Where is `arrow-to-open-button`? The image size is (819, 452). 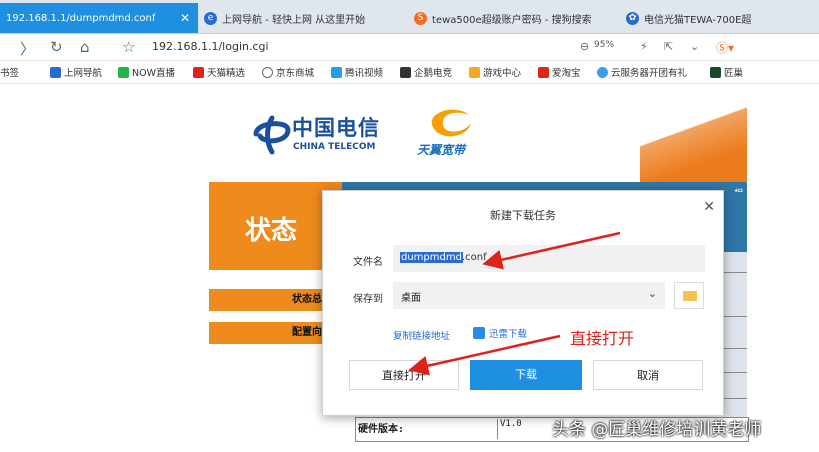 arrow-to-open-button is located at coordinates (484, 355).